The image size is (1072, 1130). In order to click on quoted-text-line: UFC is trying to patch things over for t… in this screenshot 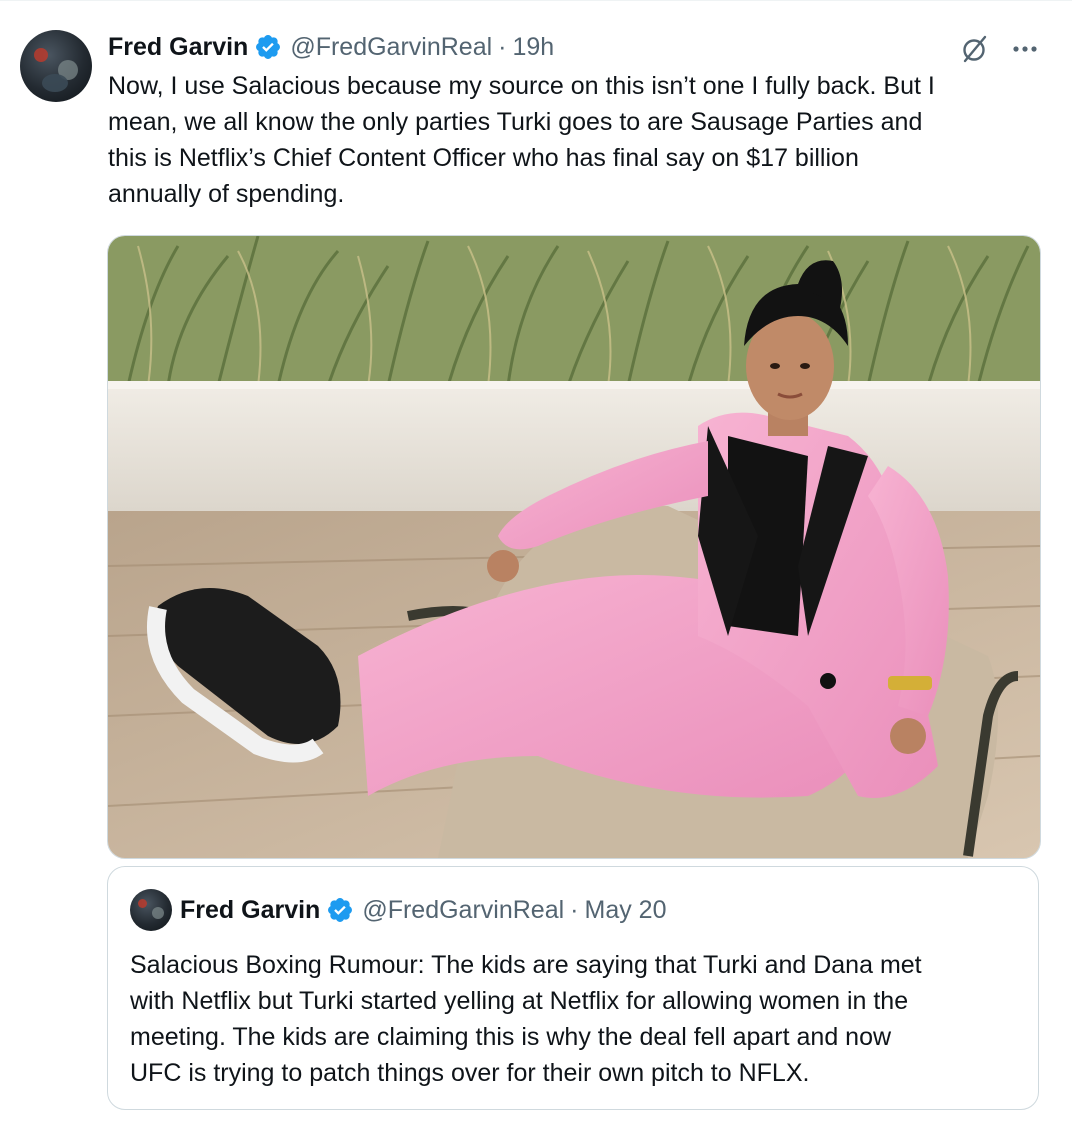, I will do `click(470, 1073)`.